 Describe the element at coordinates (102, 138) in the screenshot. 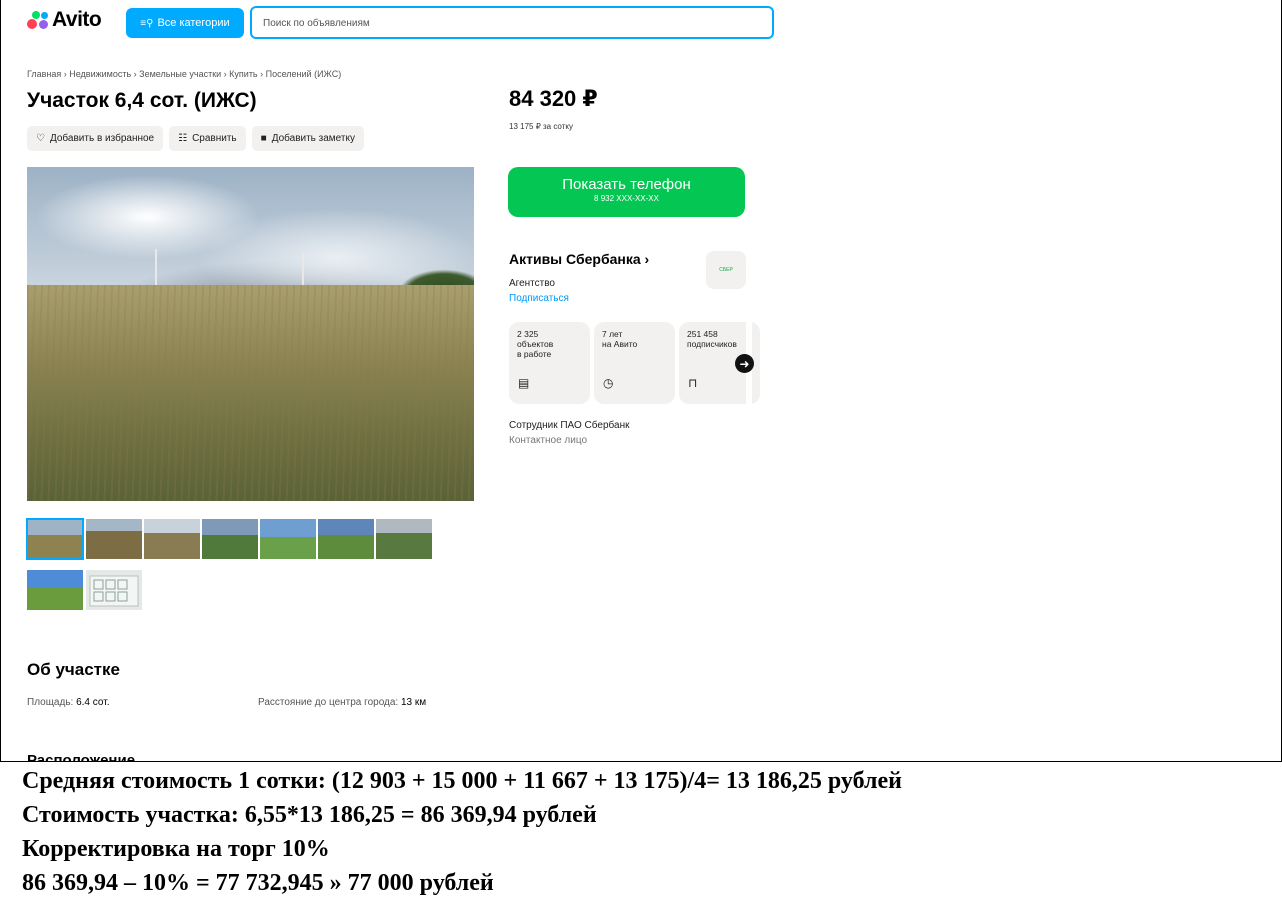

I see `add-to-favorites-label: Добавить в избранное` at that location.